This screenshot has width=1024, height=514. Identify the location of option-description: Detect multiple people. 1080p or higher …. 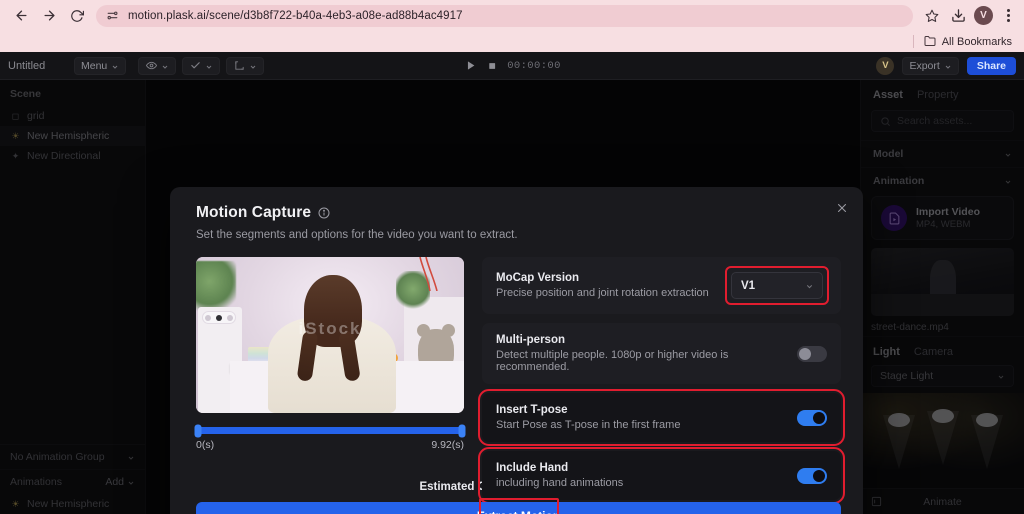
(612, 361).